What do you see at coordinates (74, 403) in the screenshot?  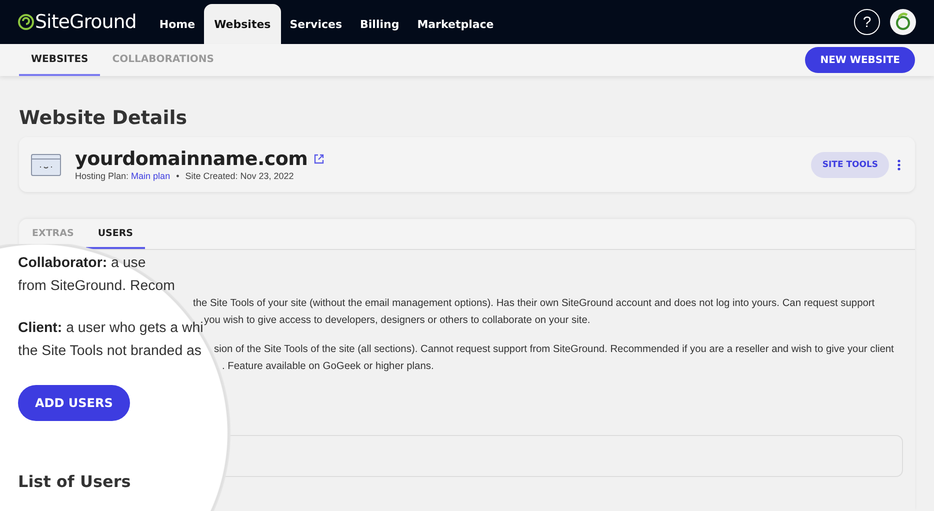 I see `add-users-button: ADD USERS` at bounding box center [74, 403].